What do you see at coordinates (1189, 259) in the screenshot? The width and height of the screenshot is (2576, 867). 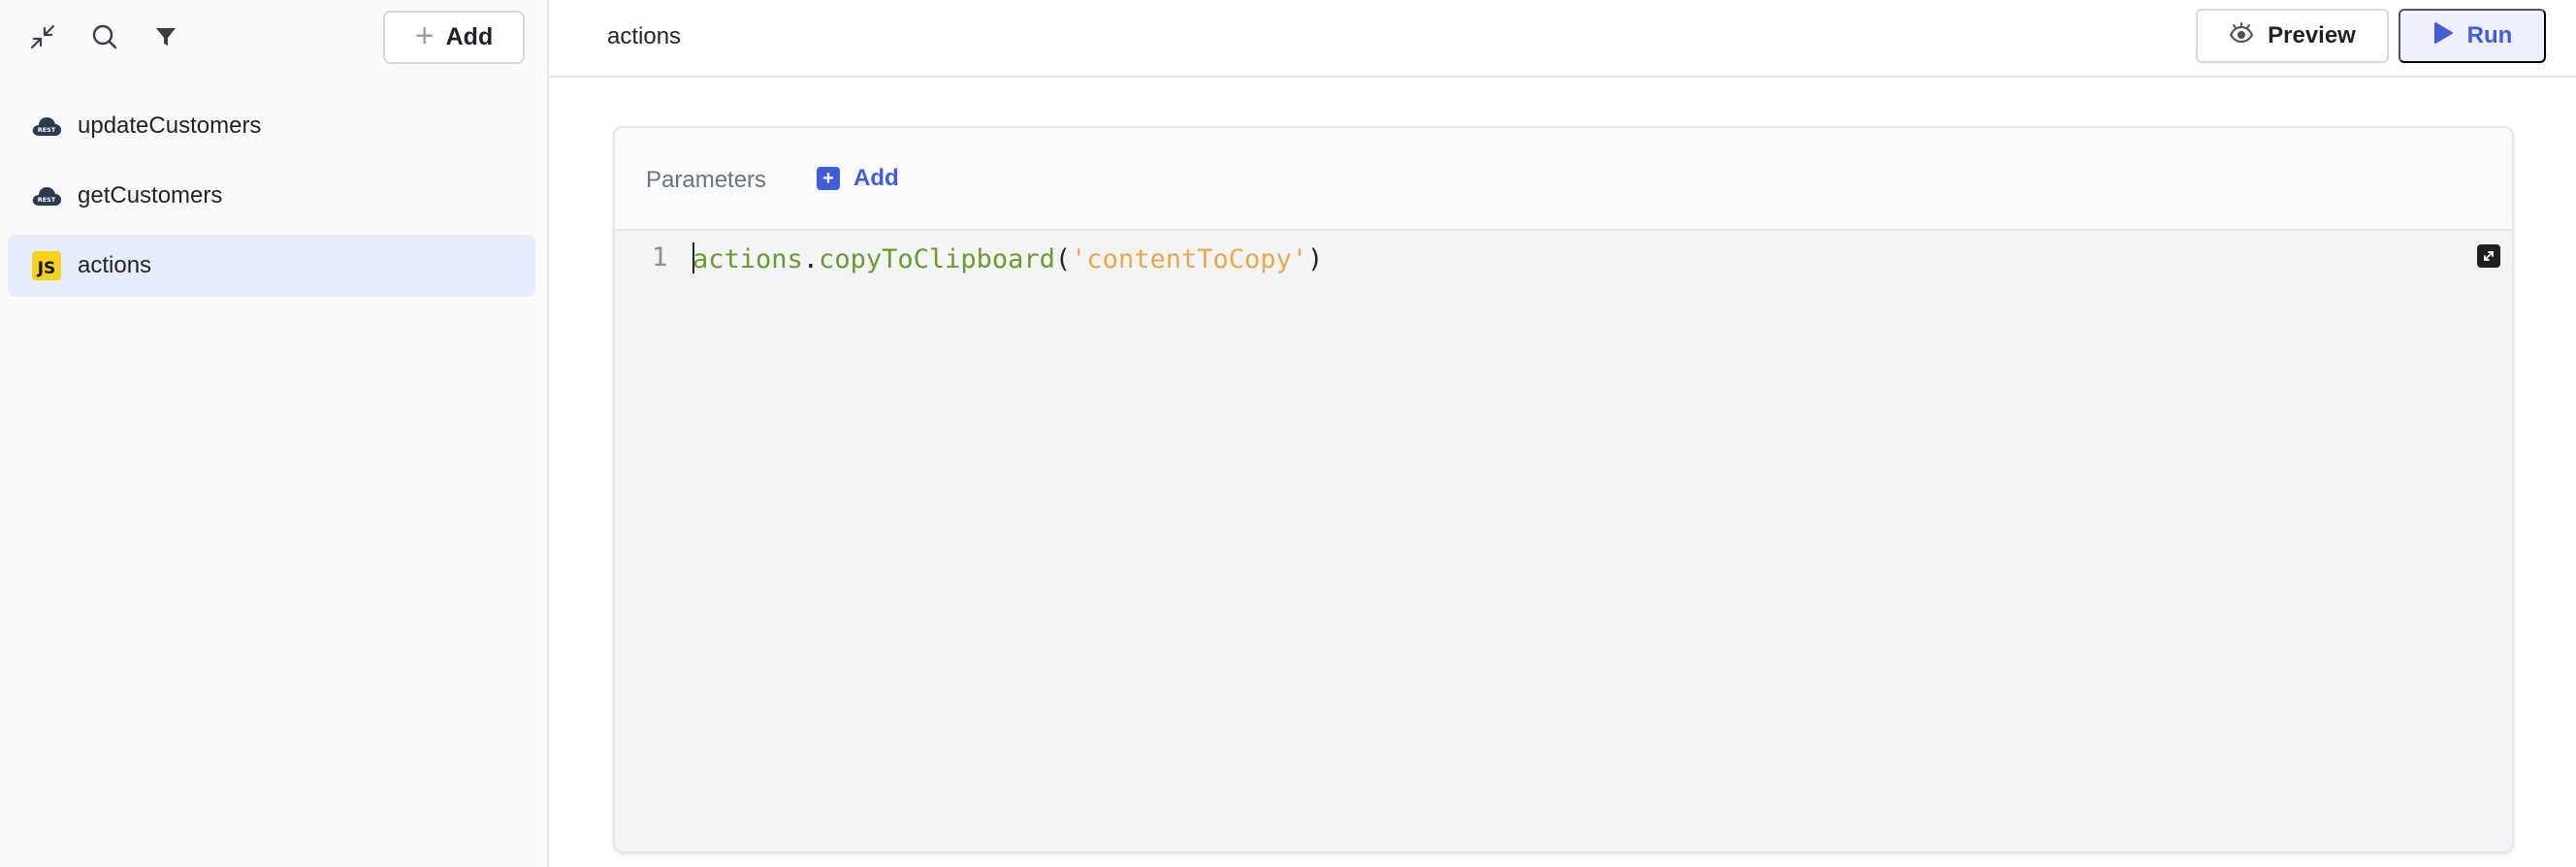 I see `code-argument: 'contentToCopy'` at bounding box center [1189, 259].